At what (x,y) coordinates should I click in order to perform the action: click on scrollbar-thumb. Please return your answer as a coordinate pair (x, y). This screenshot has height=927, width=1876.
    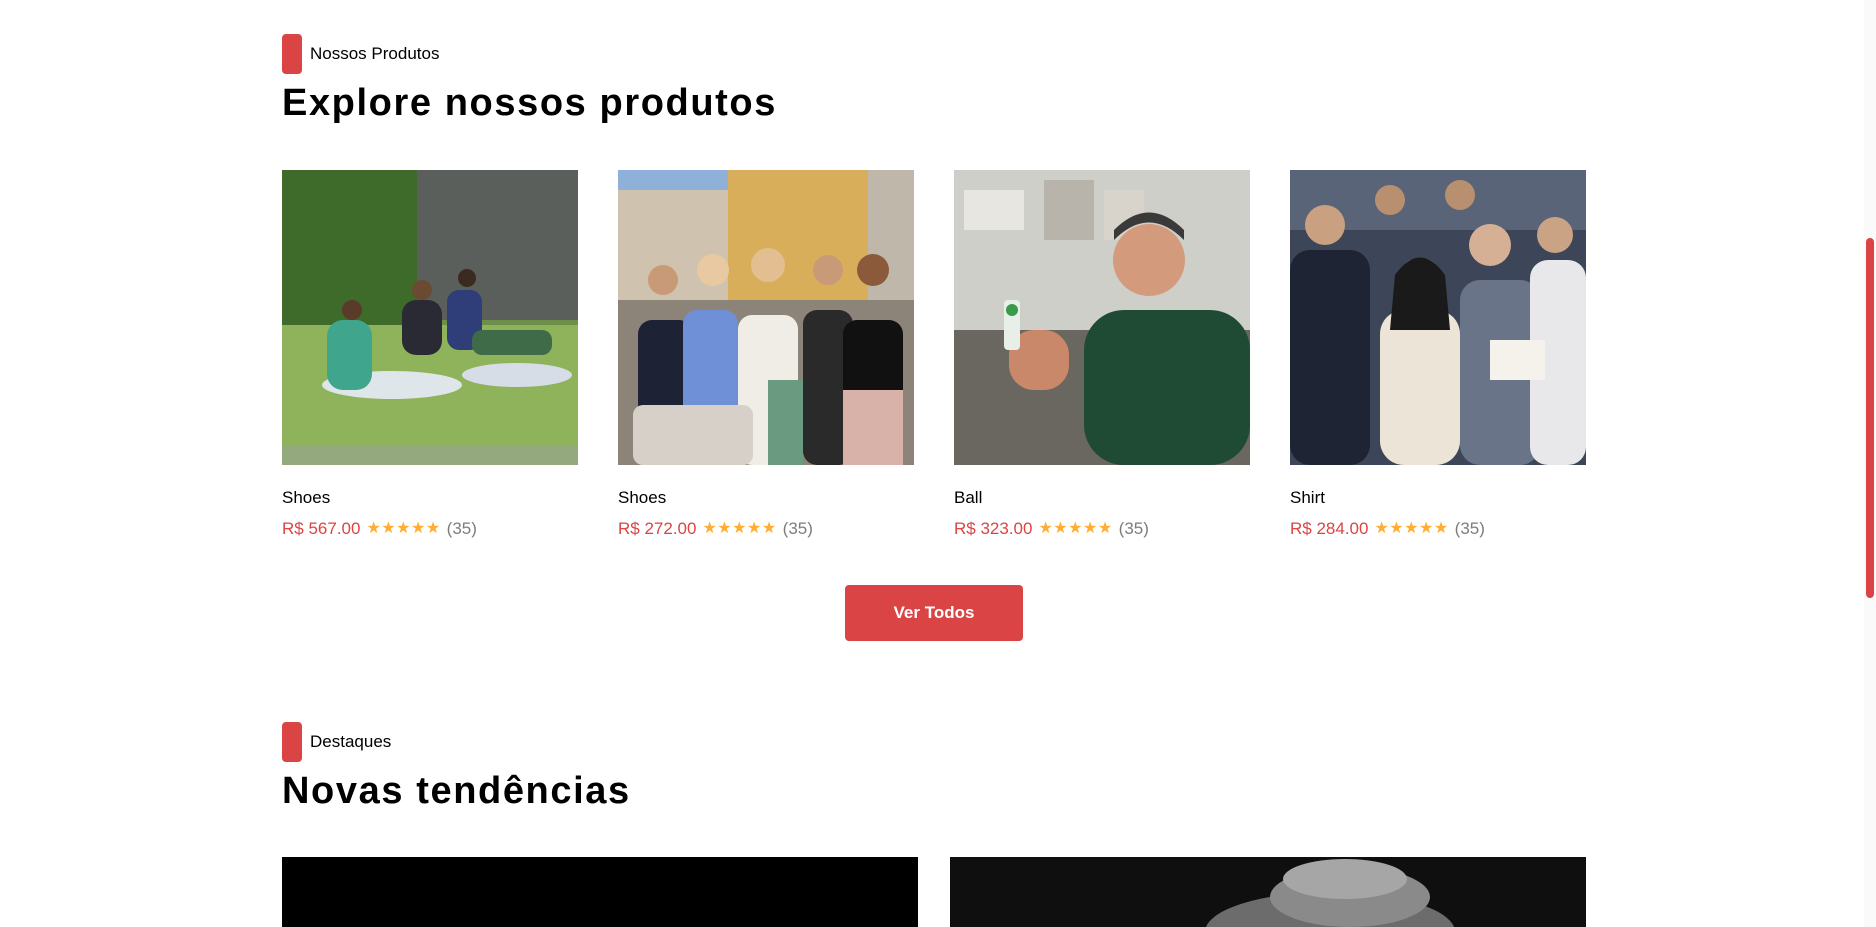
    Looking at the image, I should click on (1870, 418).